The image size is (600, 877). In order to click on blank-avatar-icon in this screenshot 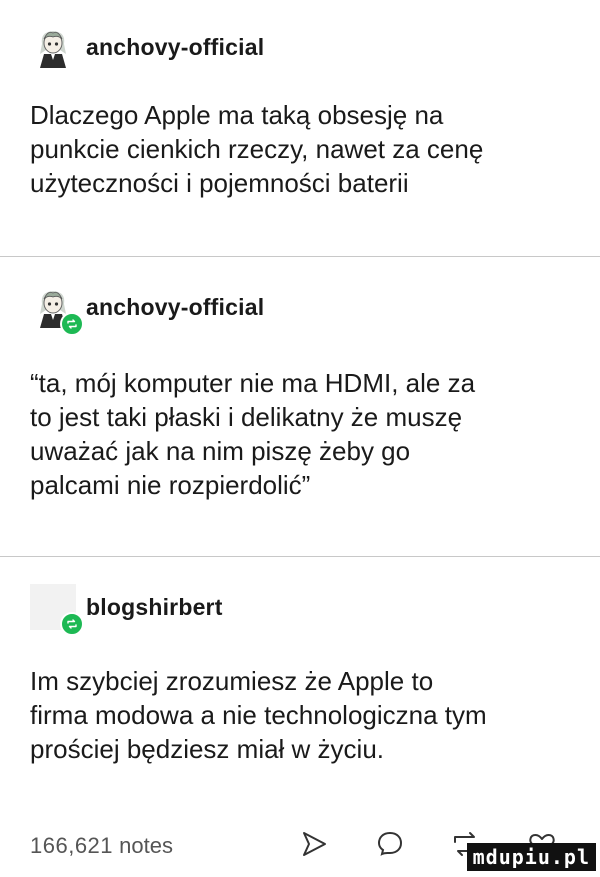, I will do `click(57, 610)`.